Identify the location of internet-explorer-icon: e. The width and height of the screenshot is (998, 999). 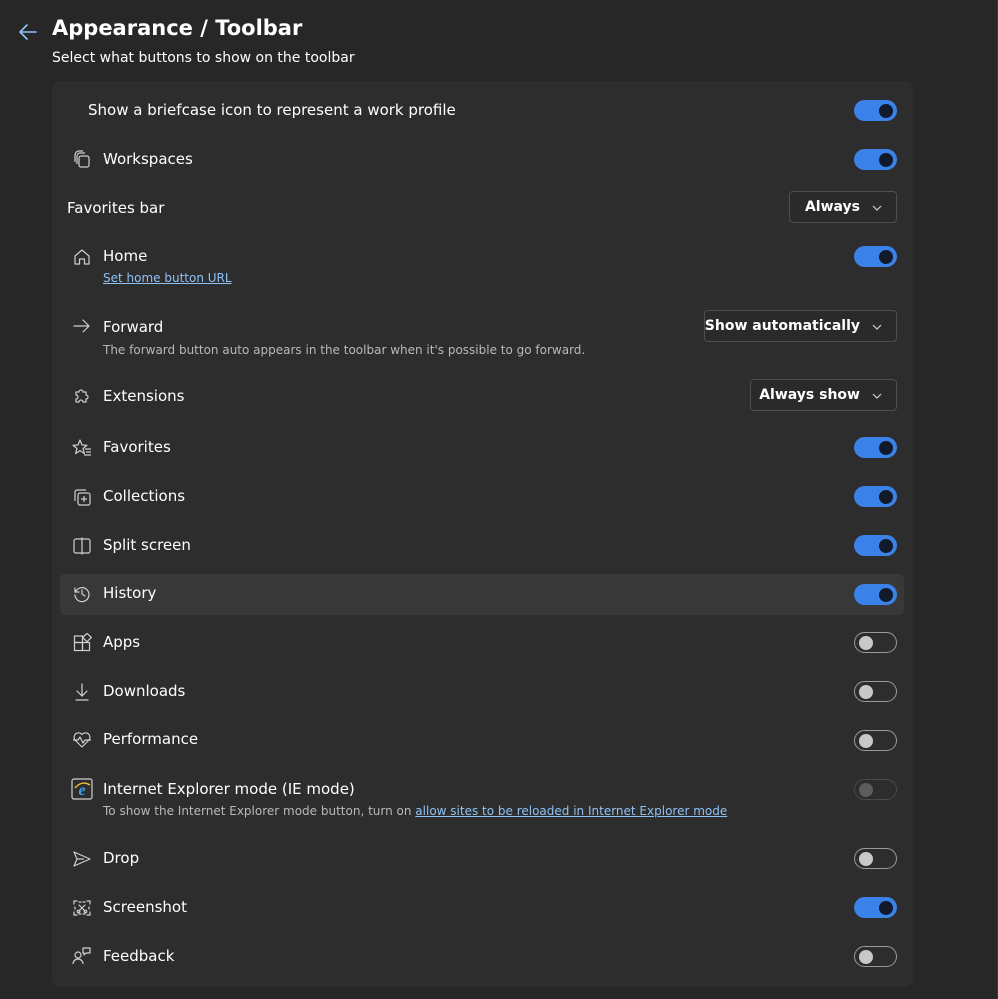
(82, 789).